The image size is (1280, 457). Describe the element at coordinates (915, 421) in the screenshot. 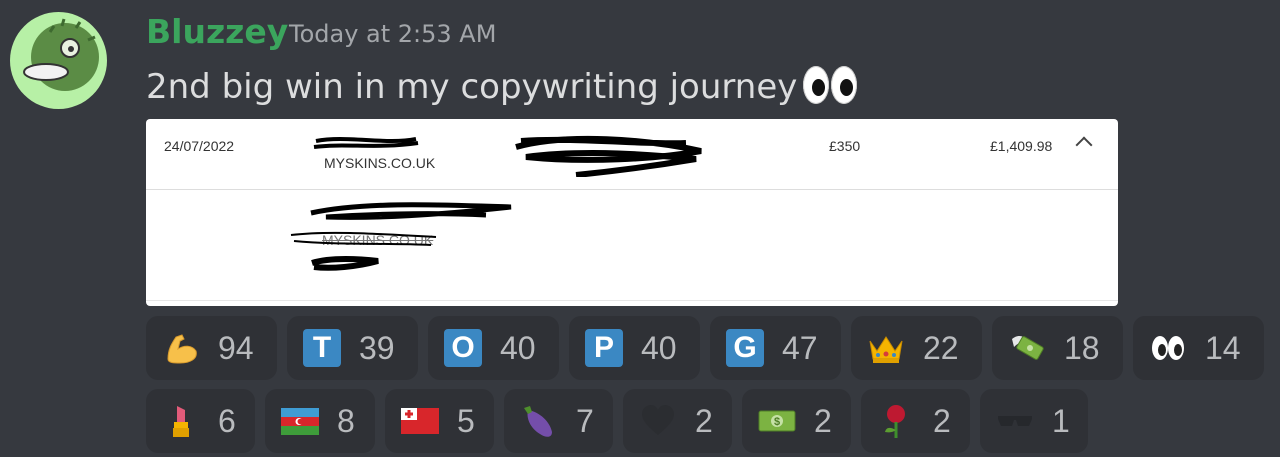

I see `reaction-rose: 2` at that location.